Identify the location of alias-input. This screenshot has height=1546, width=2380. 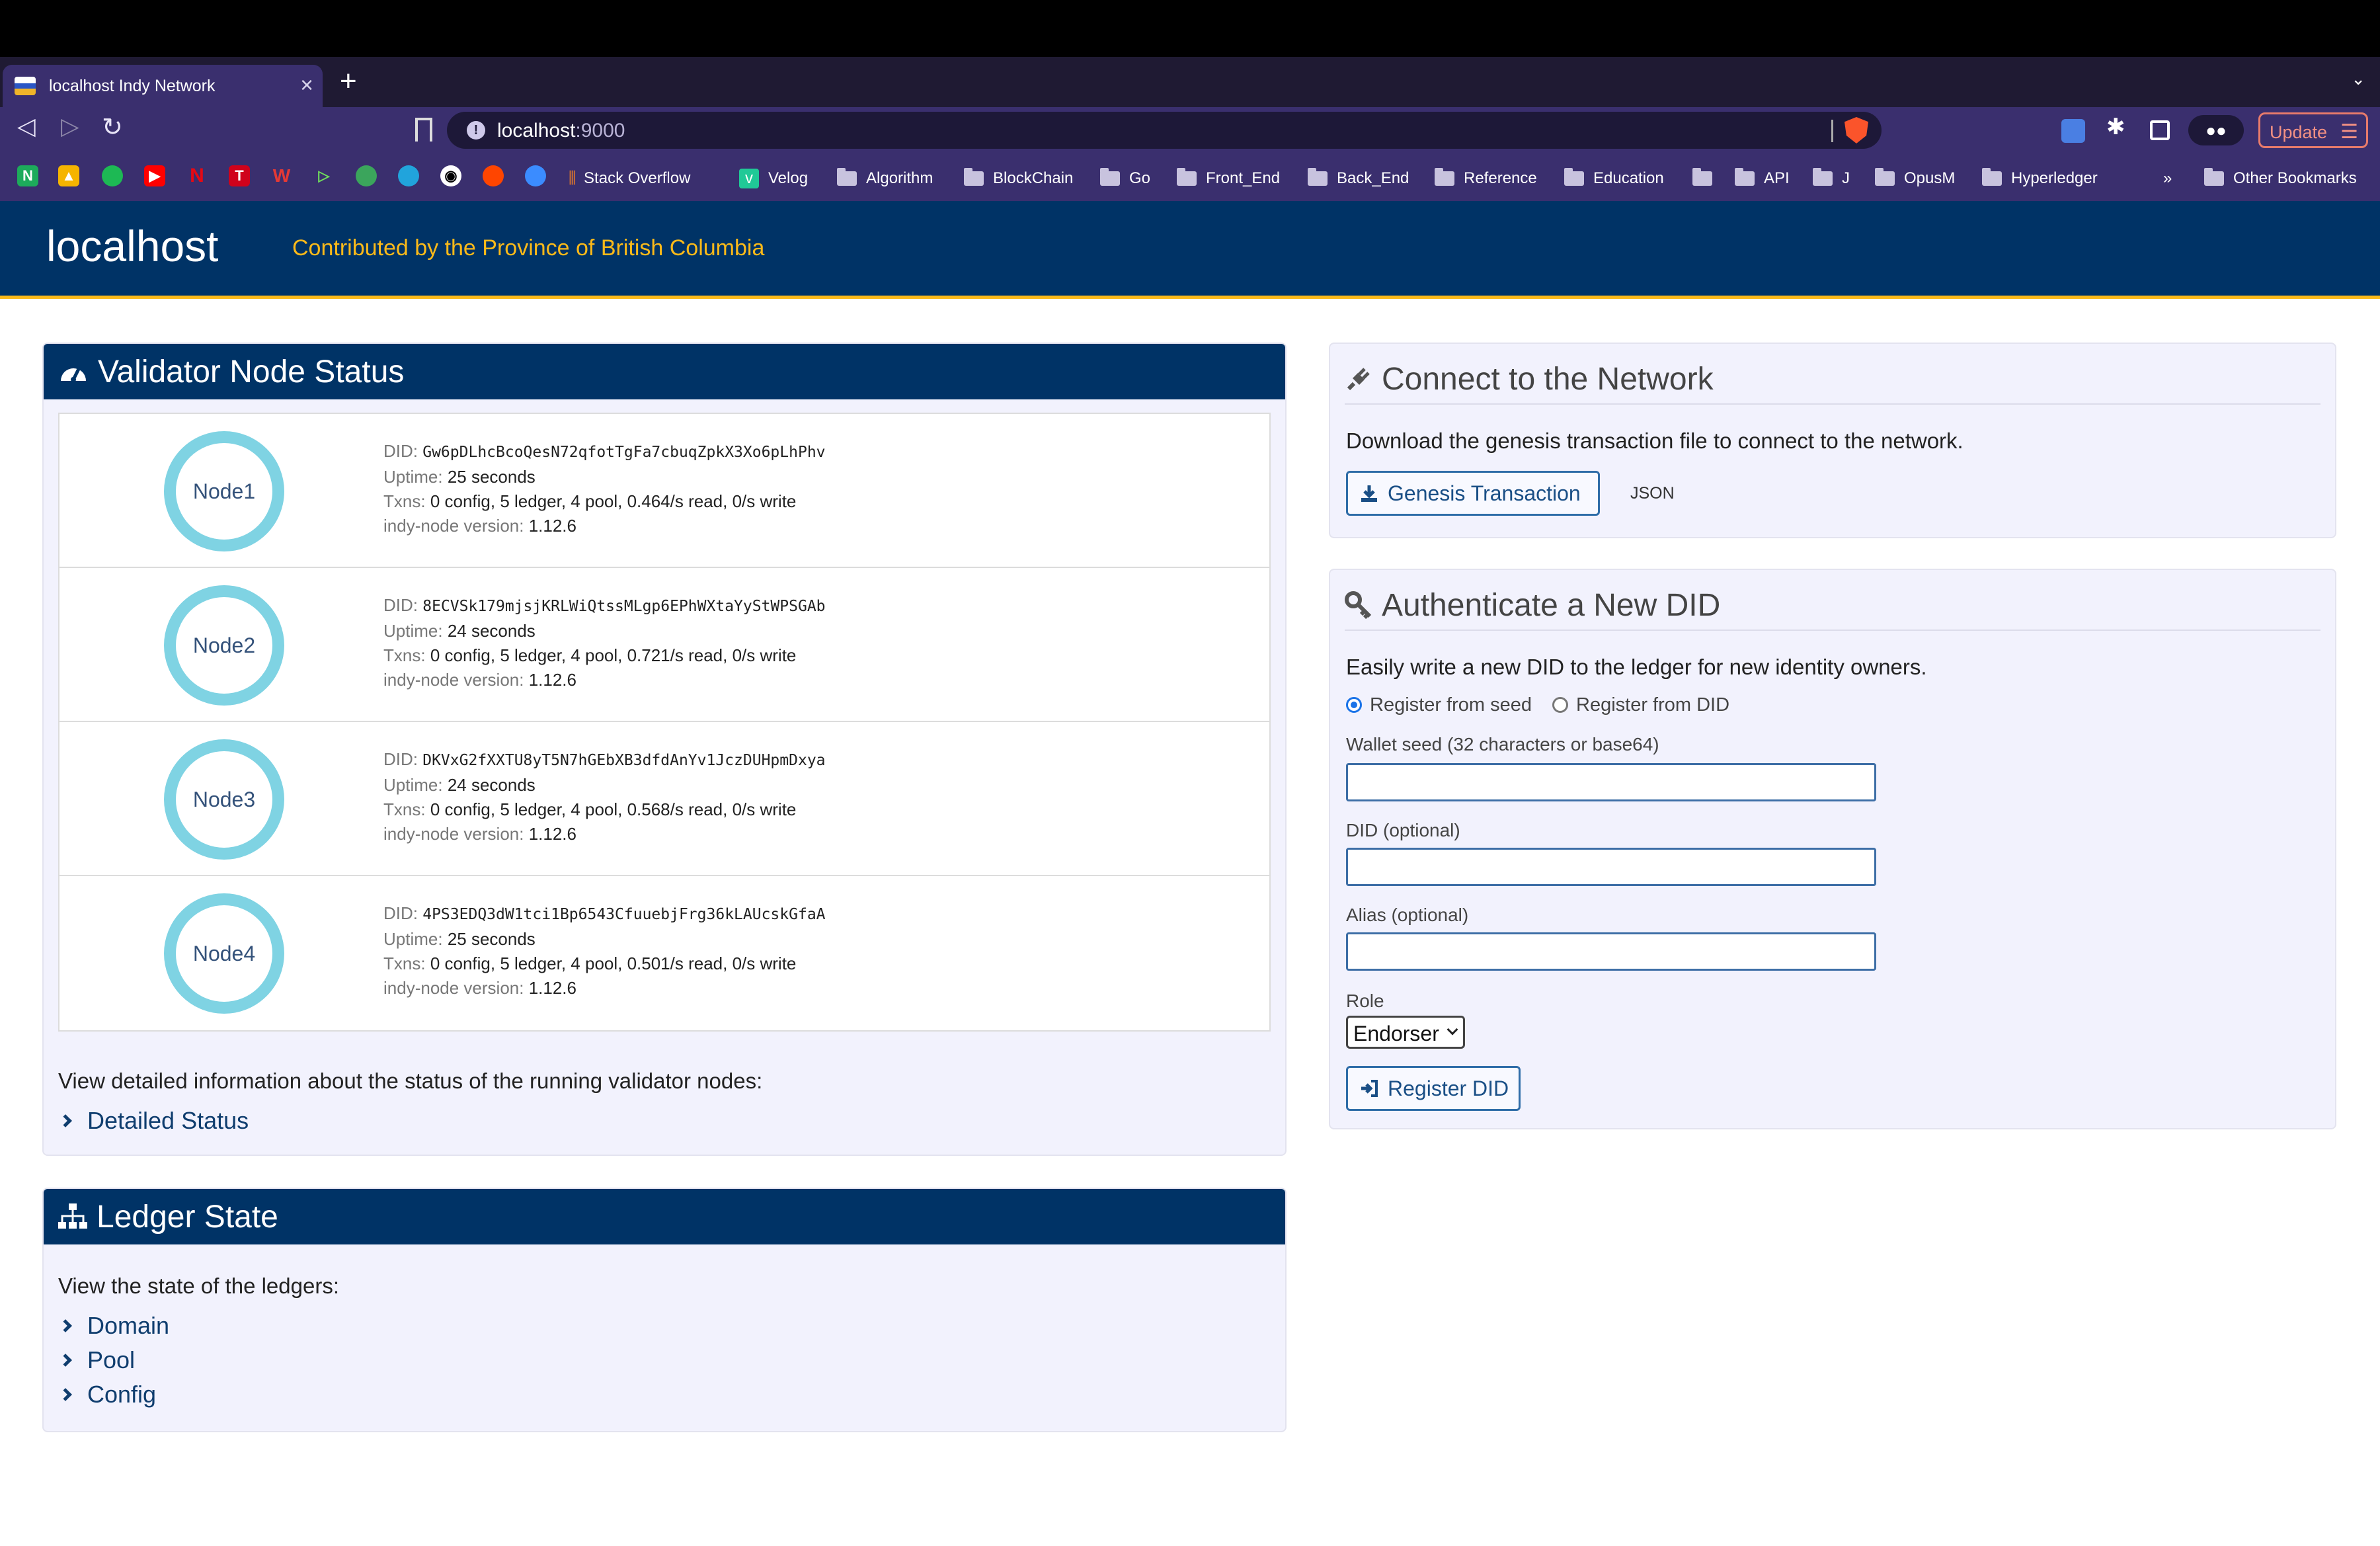
(1611, 951).